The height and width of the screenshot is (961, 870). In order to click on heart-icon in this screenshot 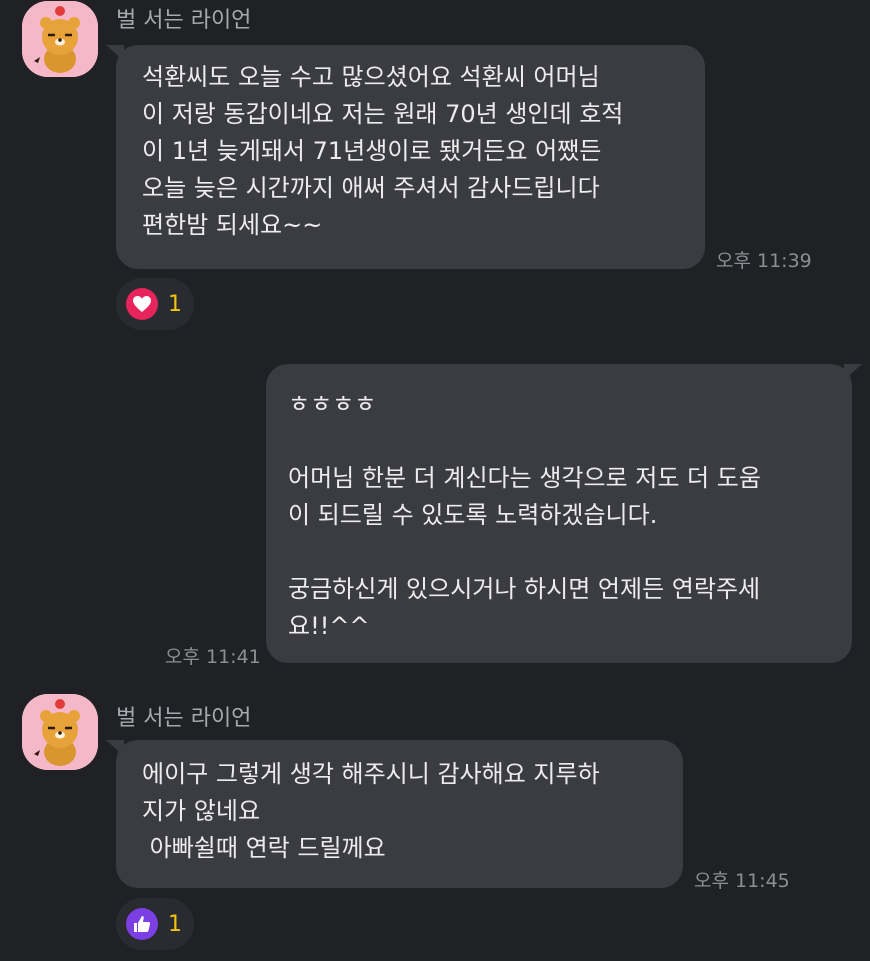, I will do `click(142, 304)`.